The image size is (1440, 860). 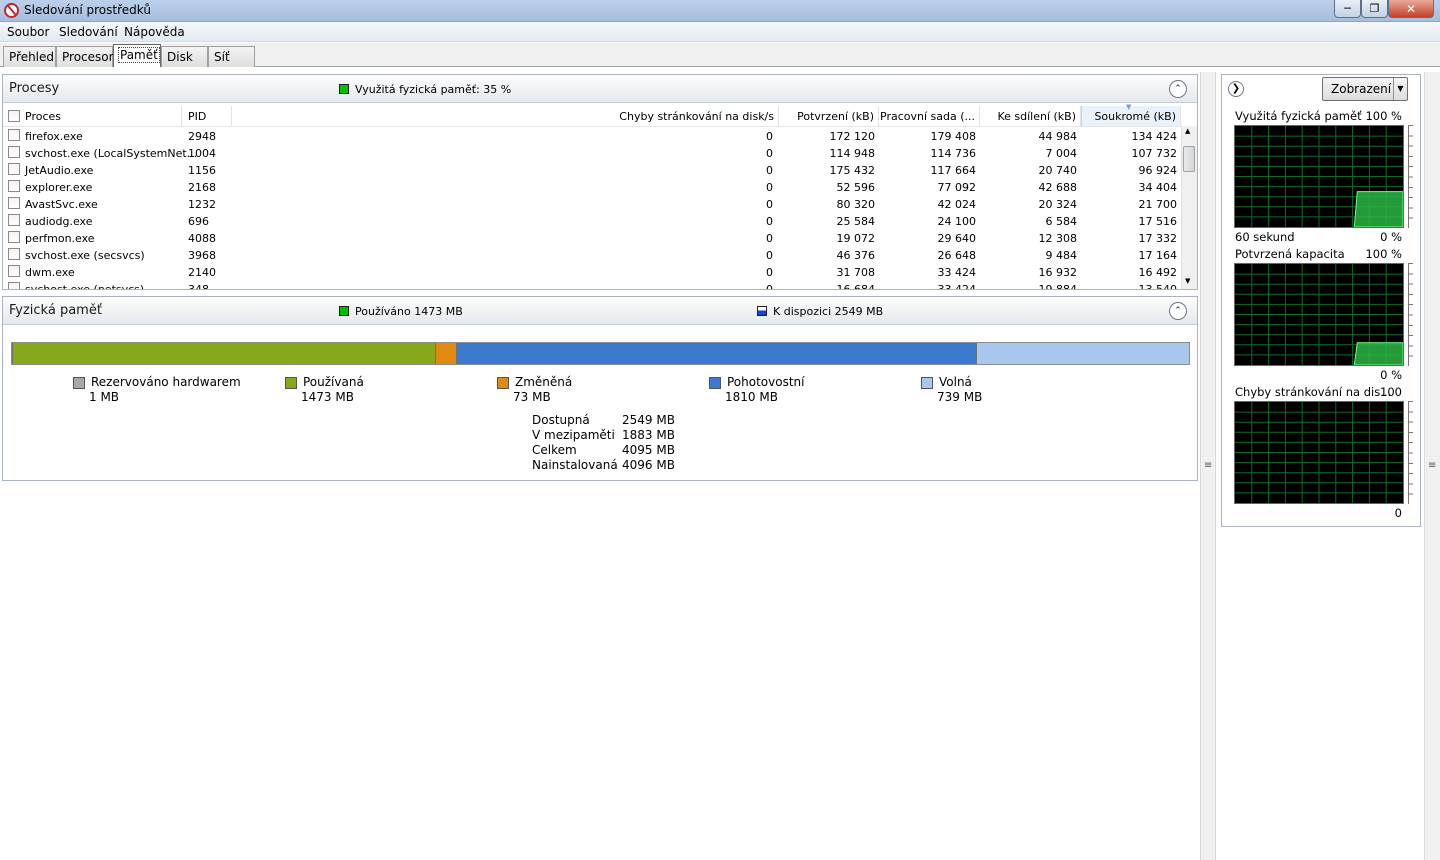 I want to click on table-cell: 33 424, so click(x=928, y=286).